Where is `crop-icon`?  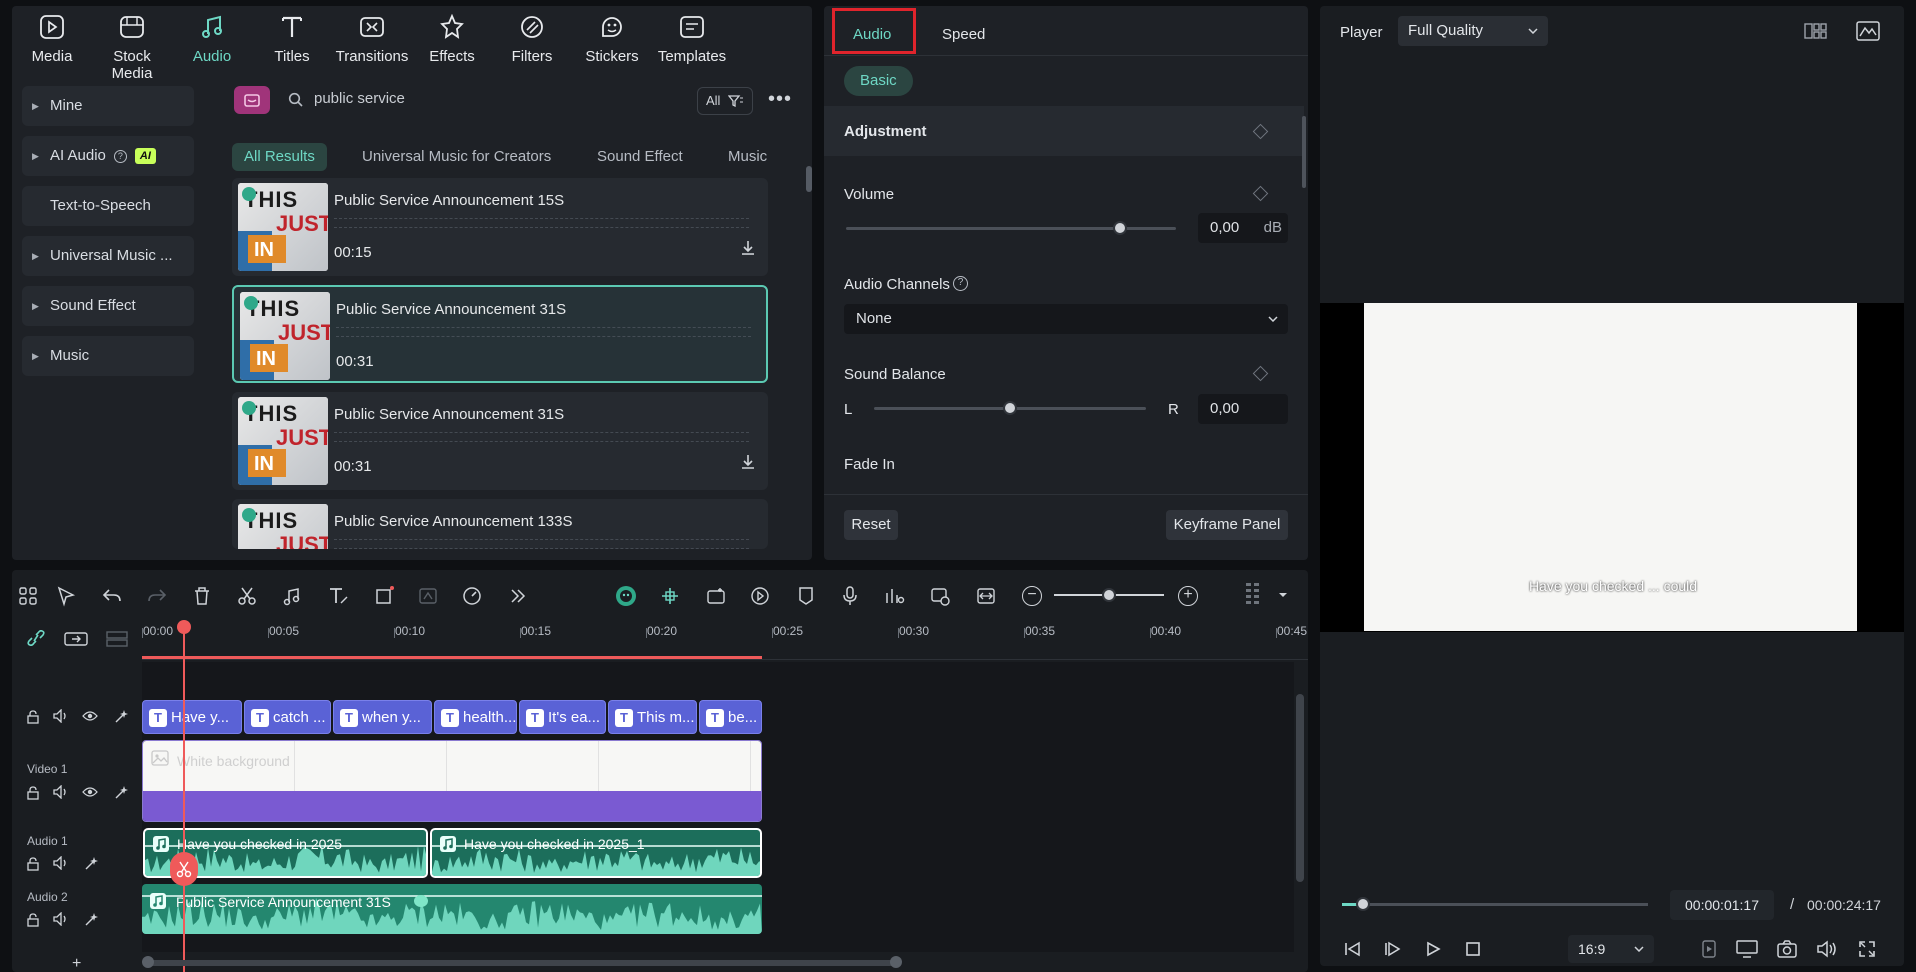 crop-icon is located at coordinates (384, 596).